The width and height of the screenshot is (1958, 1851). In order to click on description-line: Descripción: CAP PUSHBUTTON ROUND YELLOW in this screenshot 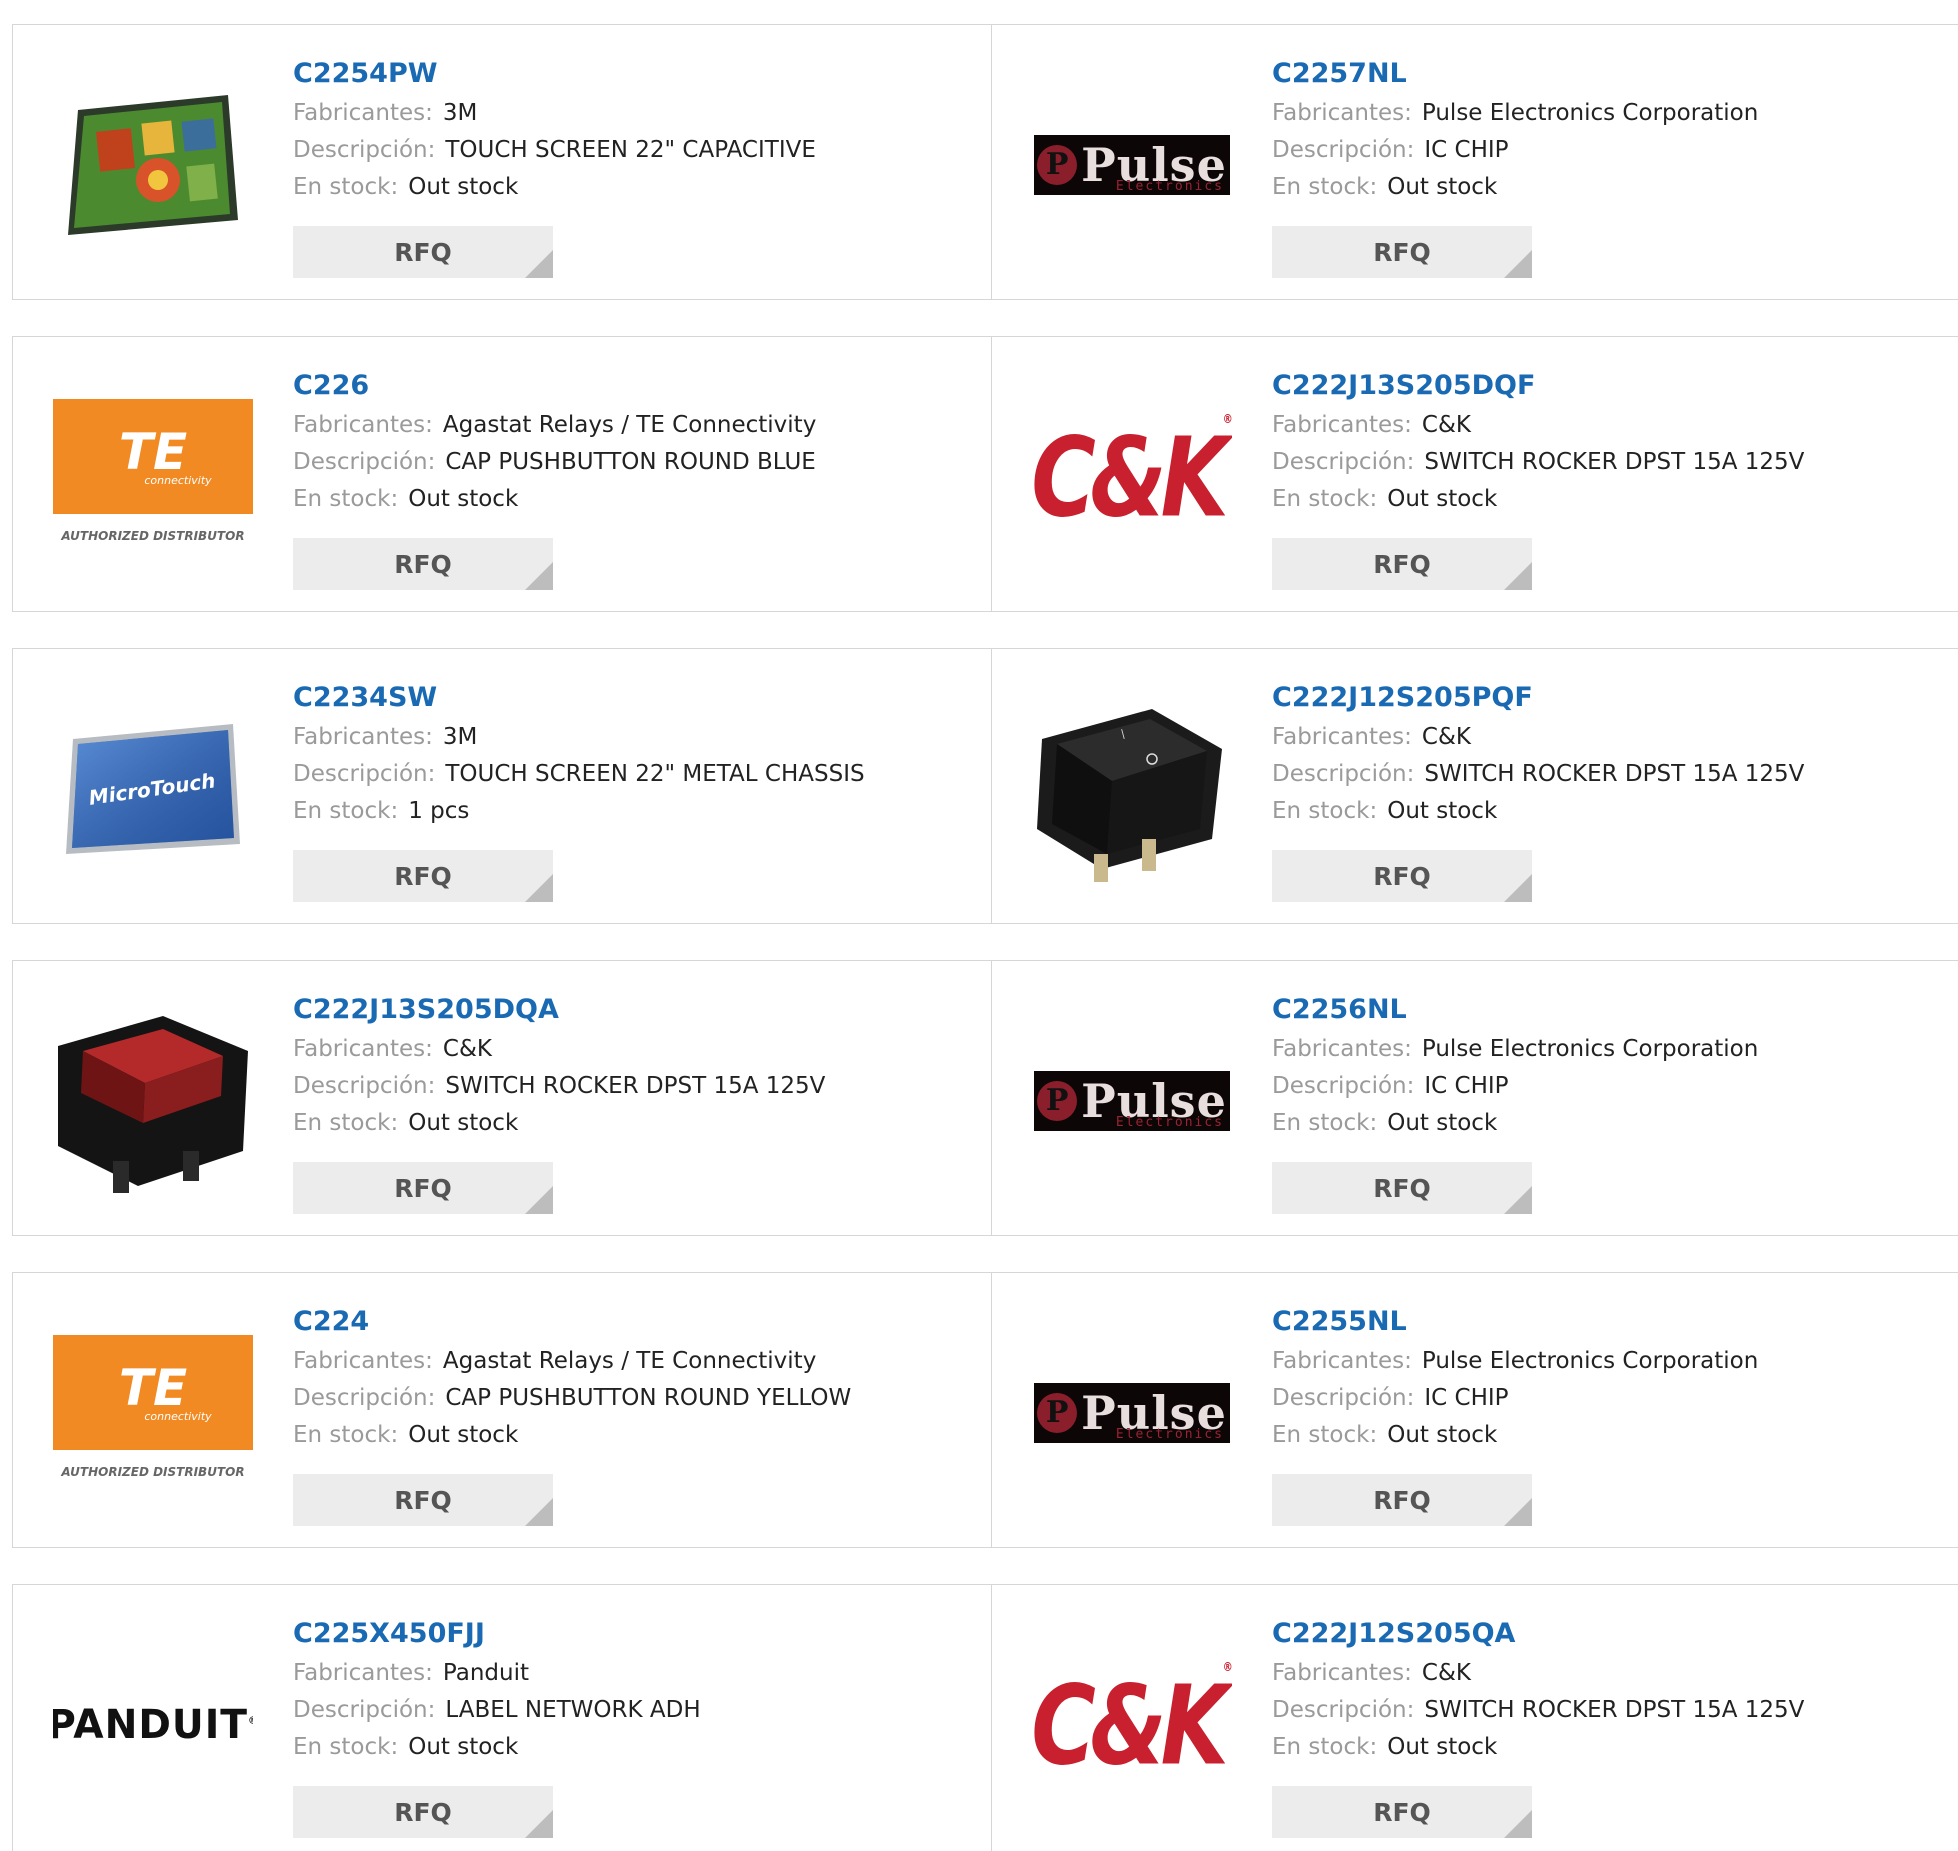, I will do `click(632, 1398)`.